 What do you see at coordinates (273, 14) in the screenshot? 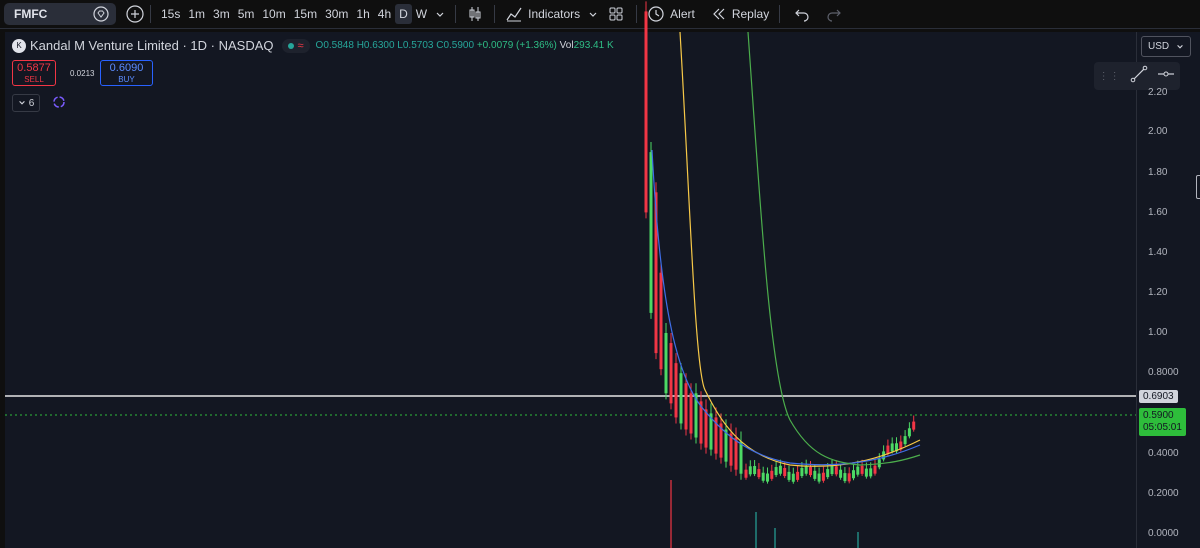
I see `tf-10m: 10m` at bounding box center [273, 14].